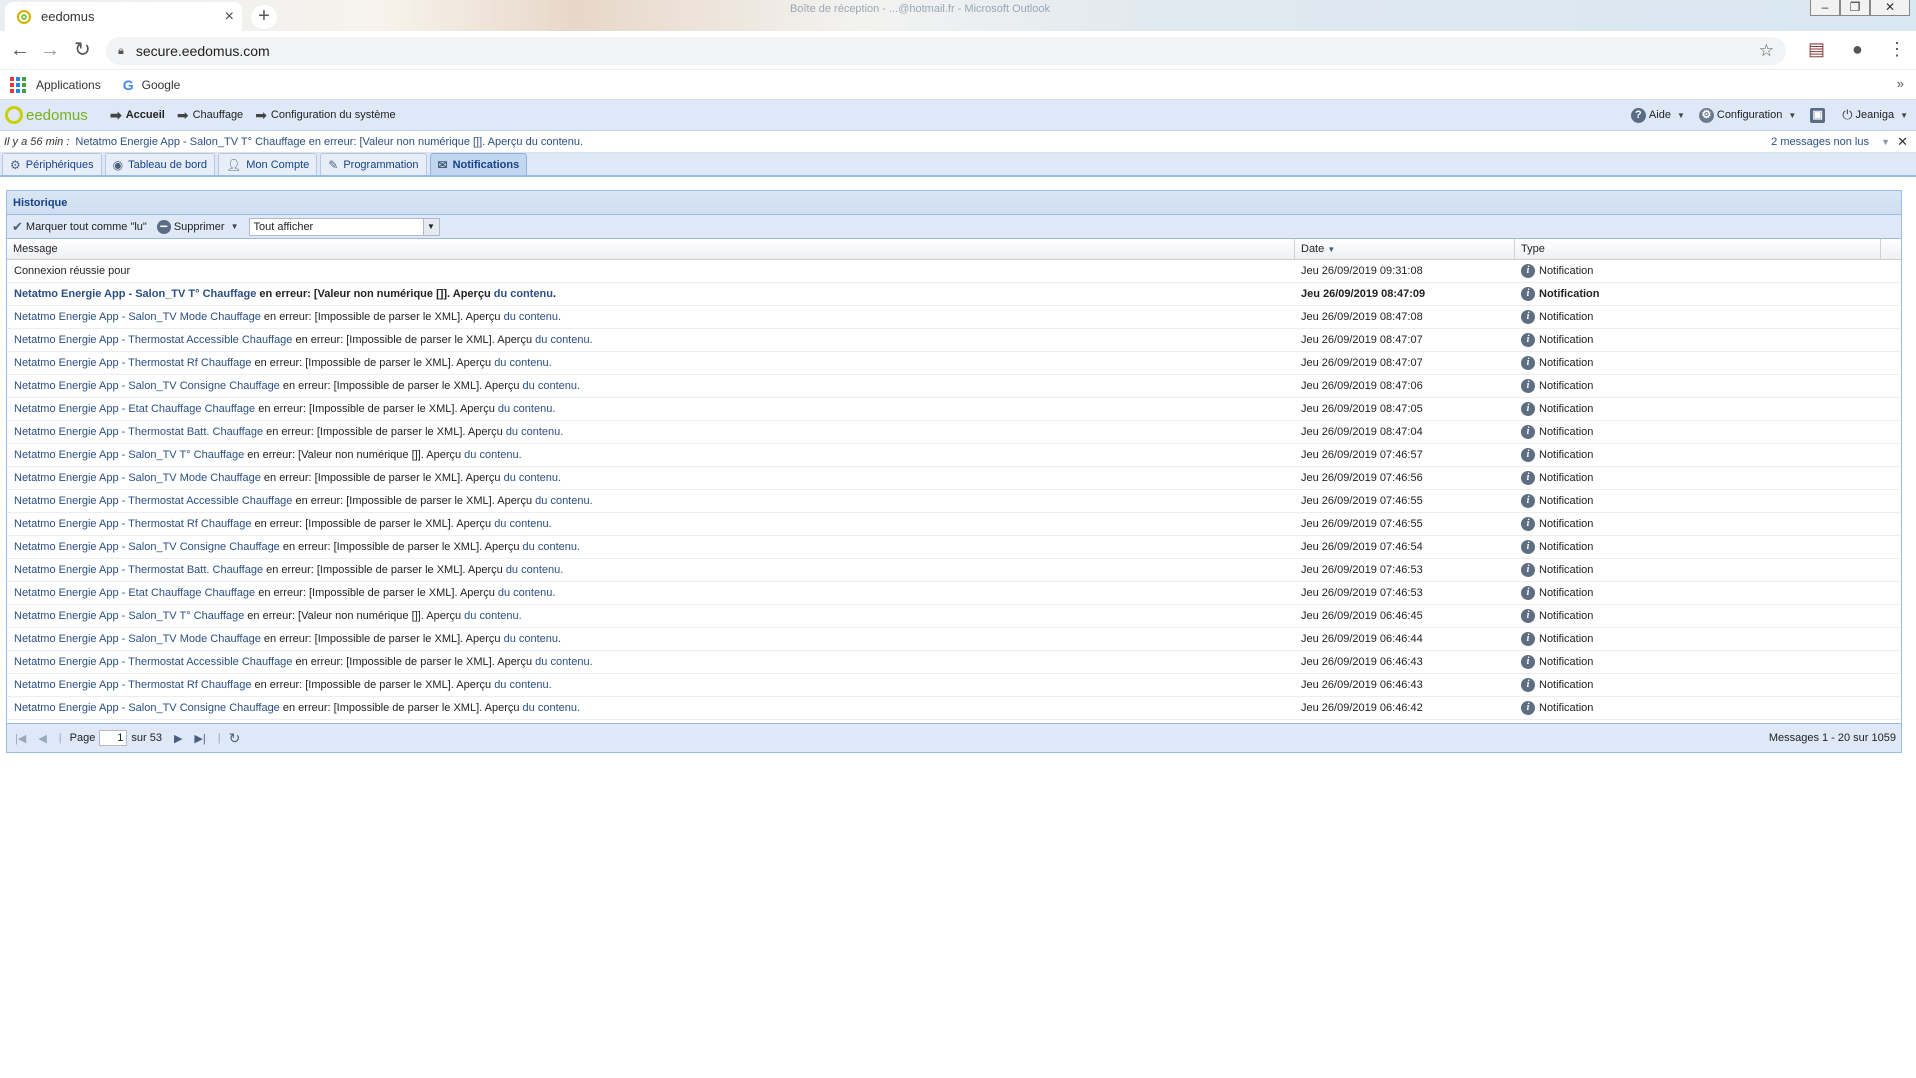  I want to click on delete-button: − Supprimer ▼, so click(197, 226).